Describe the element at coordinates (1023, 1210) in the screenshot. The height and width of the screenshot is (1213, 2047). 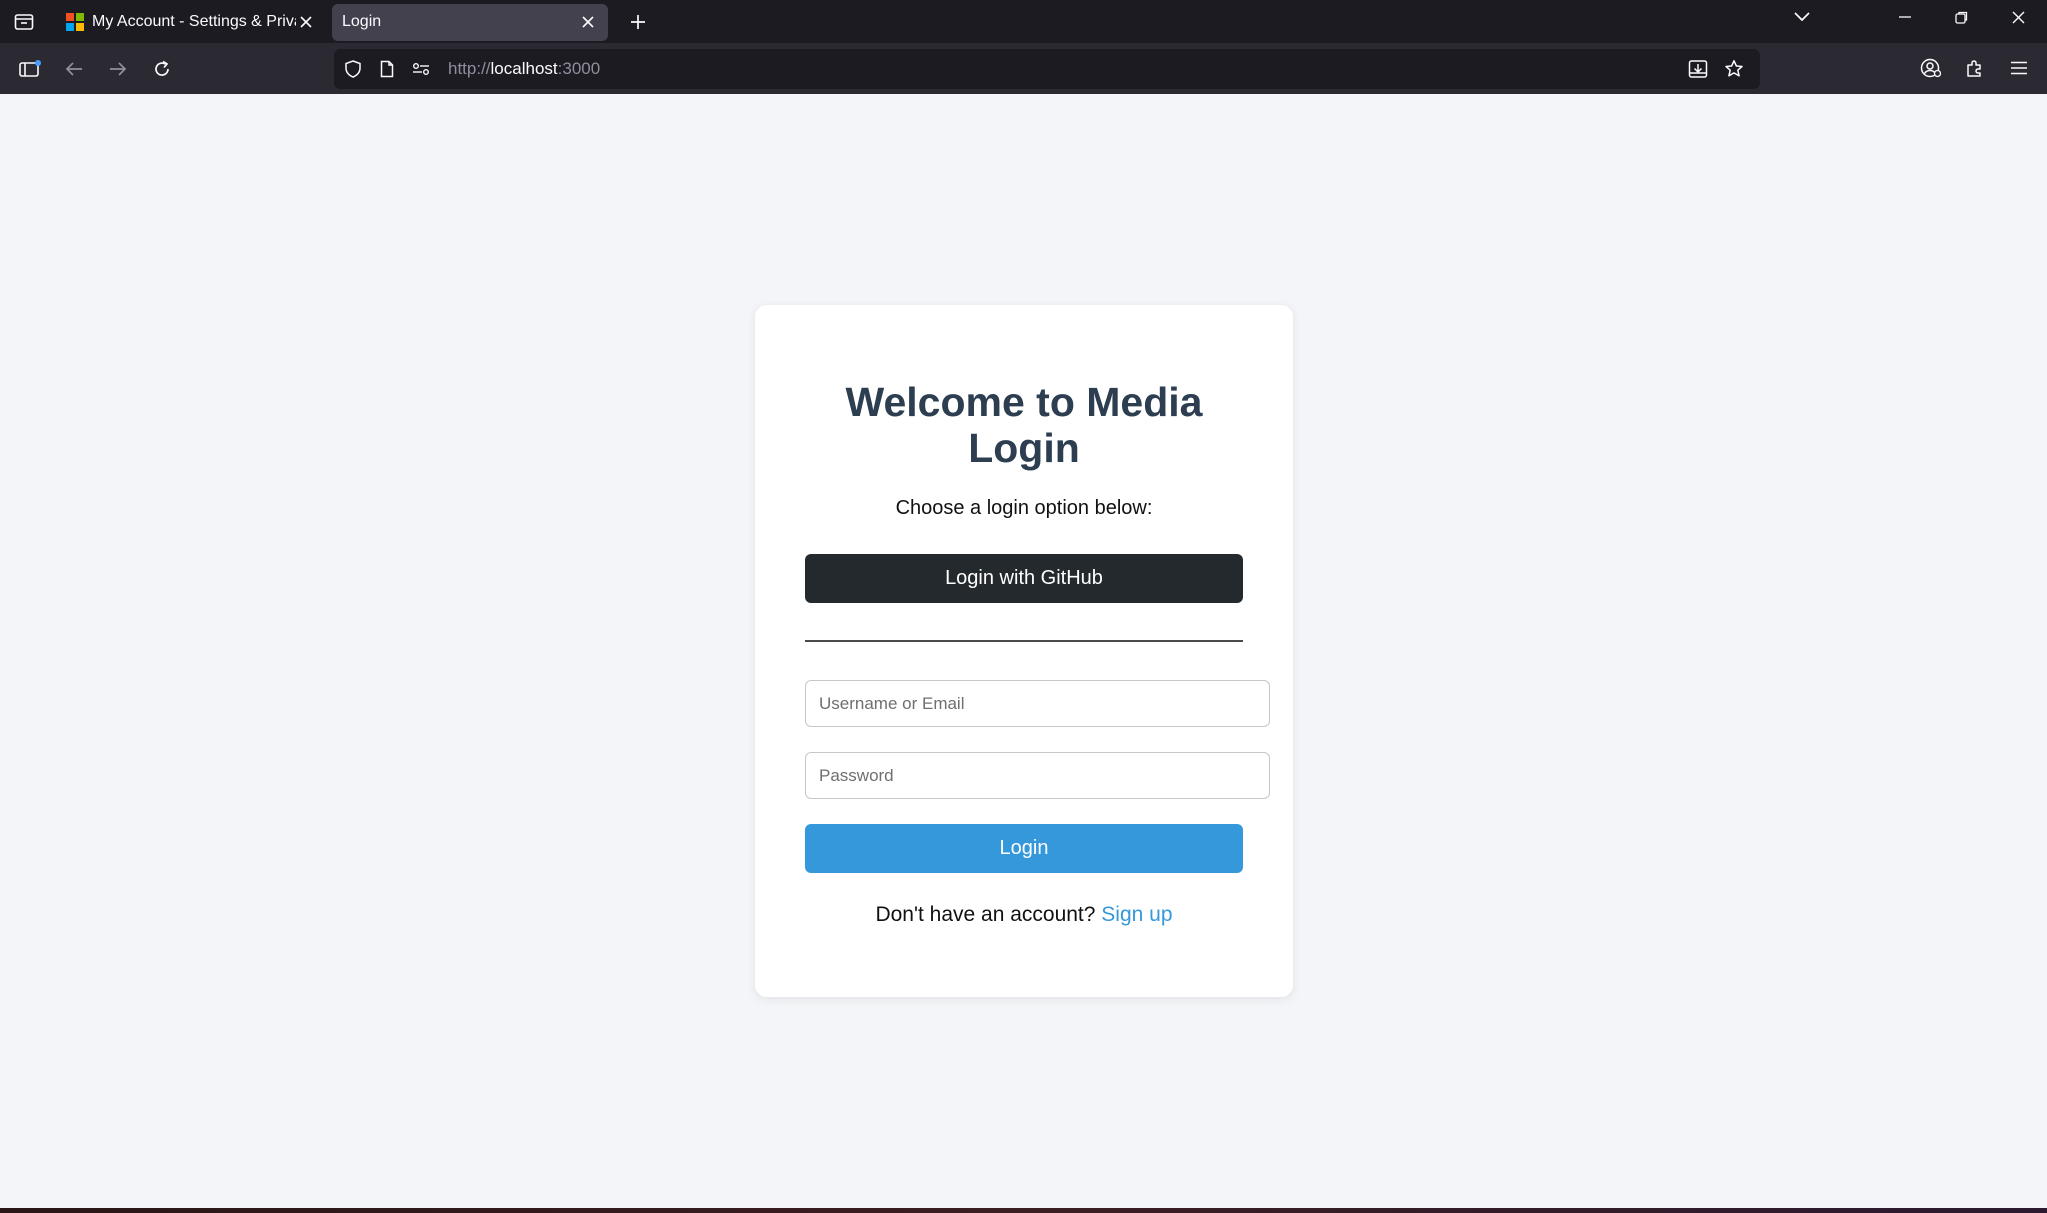
I see `taskbar-edge` at that location.